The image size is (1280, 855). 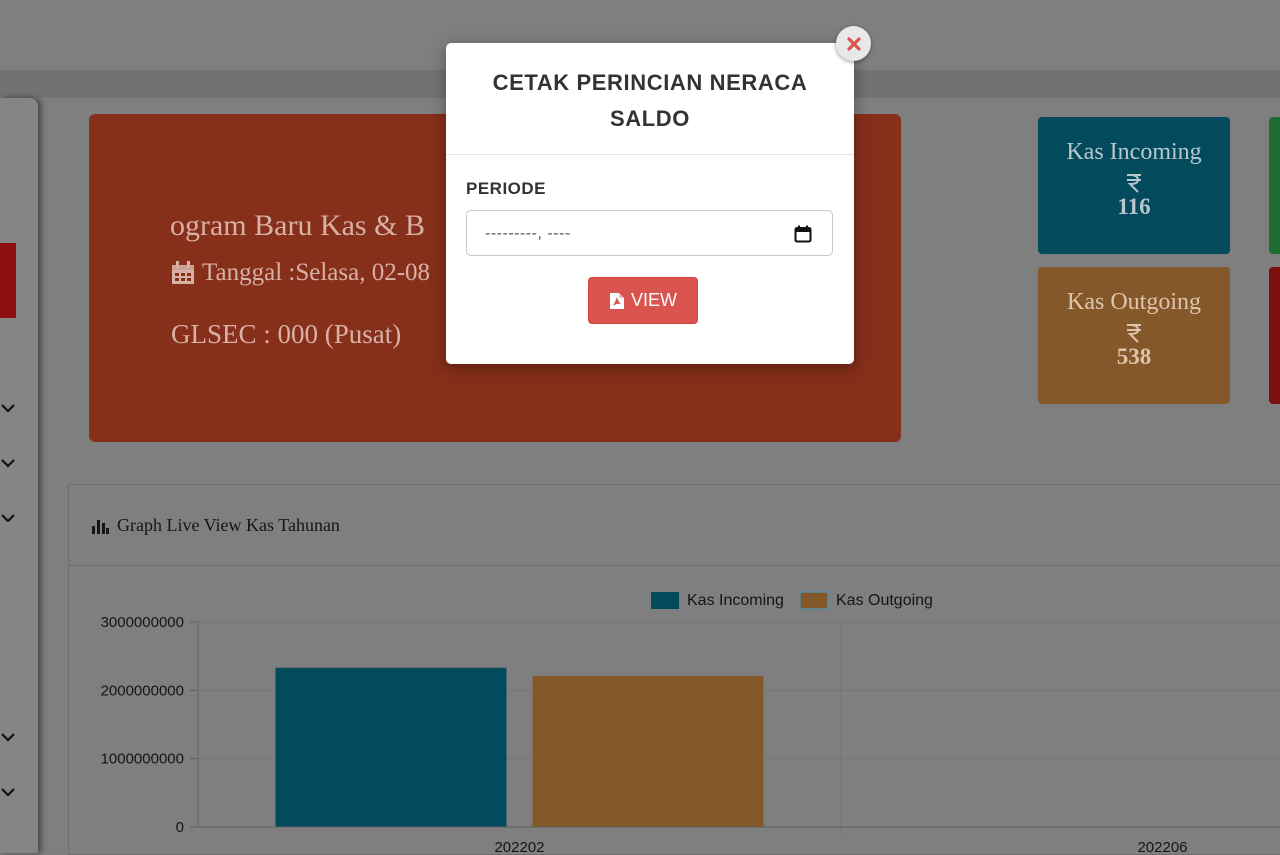 What do you see at coordinates (650, 154) in the screenshot?
I see `modal-divider` at bounding box center [650, 154].